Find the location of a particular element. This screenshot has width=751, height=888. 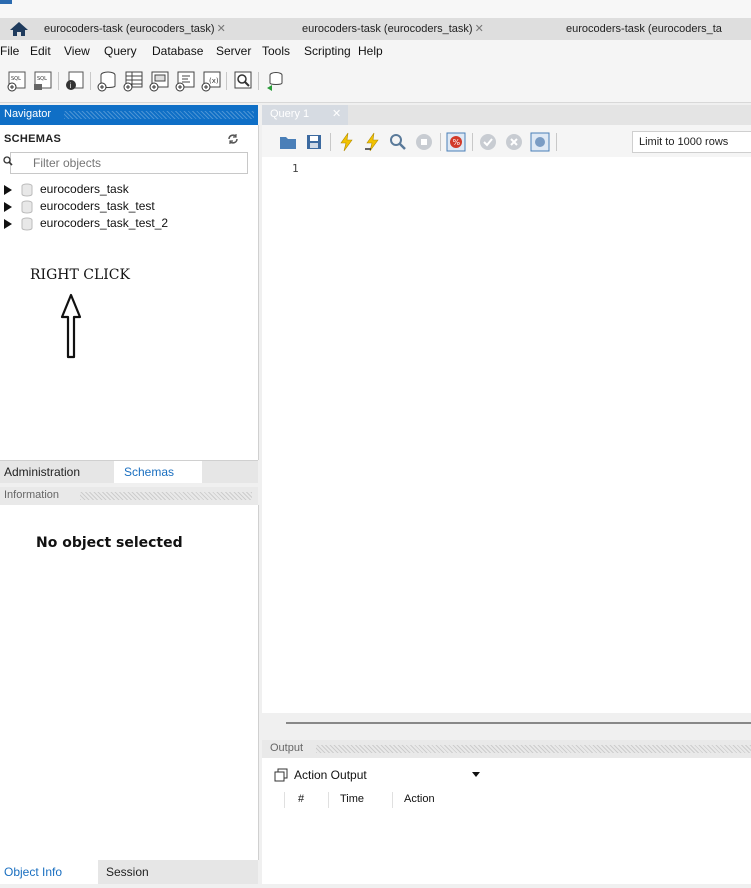

stop-icon is located at coordinates (424, 142).